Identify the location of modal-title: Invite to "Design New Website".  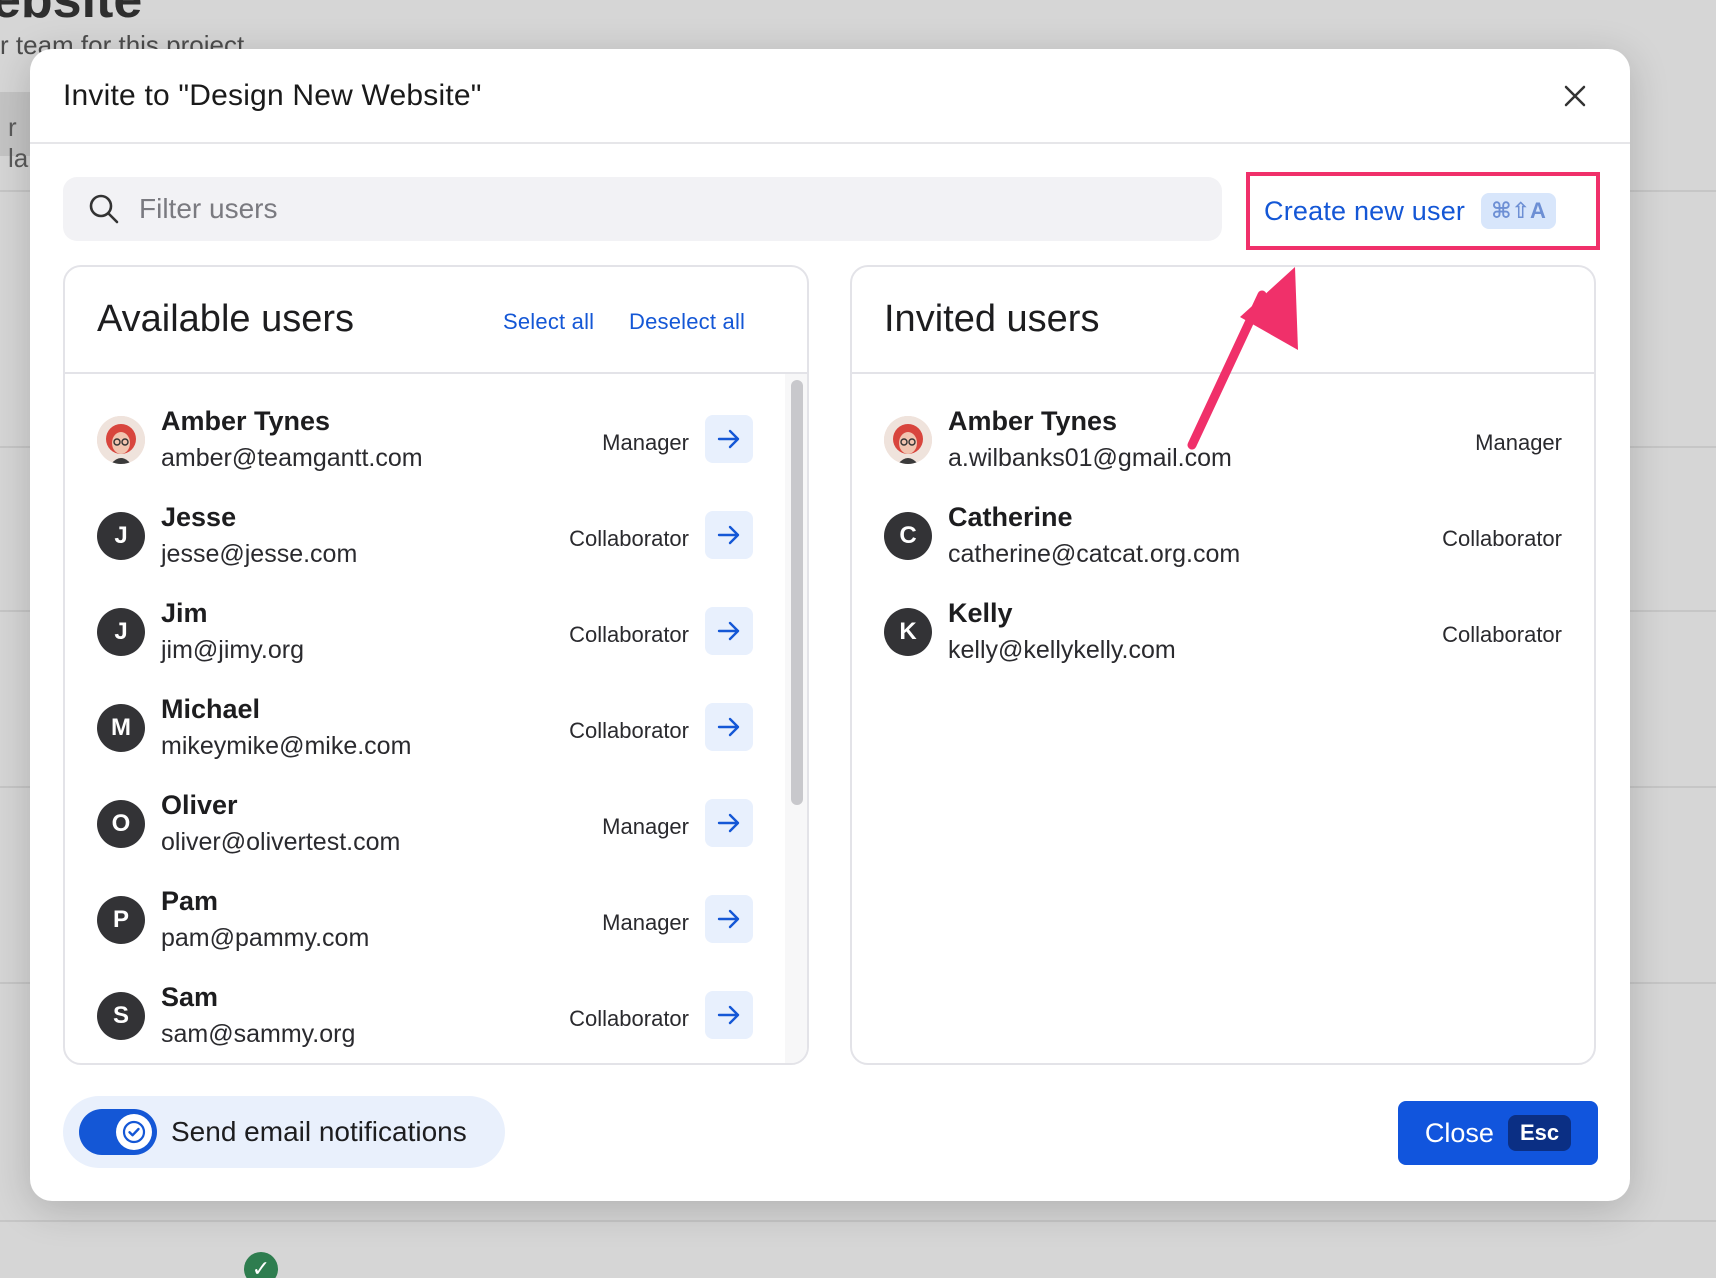
(272, 95).